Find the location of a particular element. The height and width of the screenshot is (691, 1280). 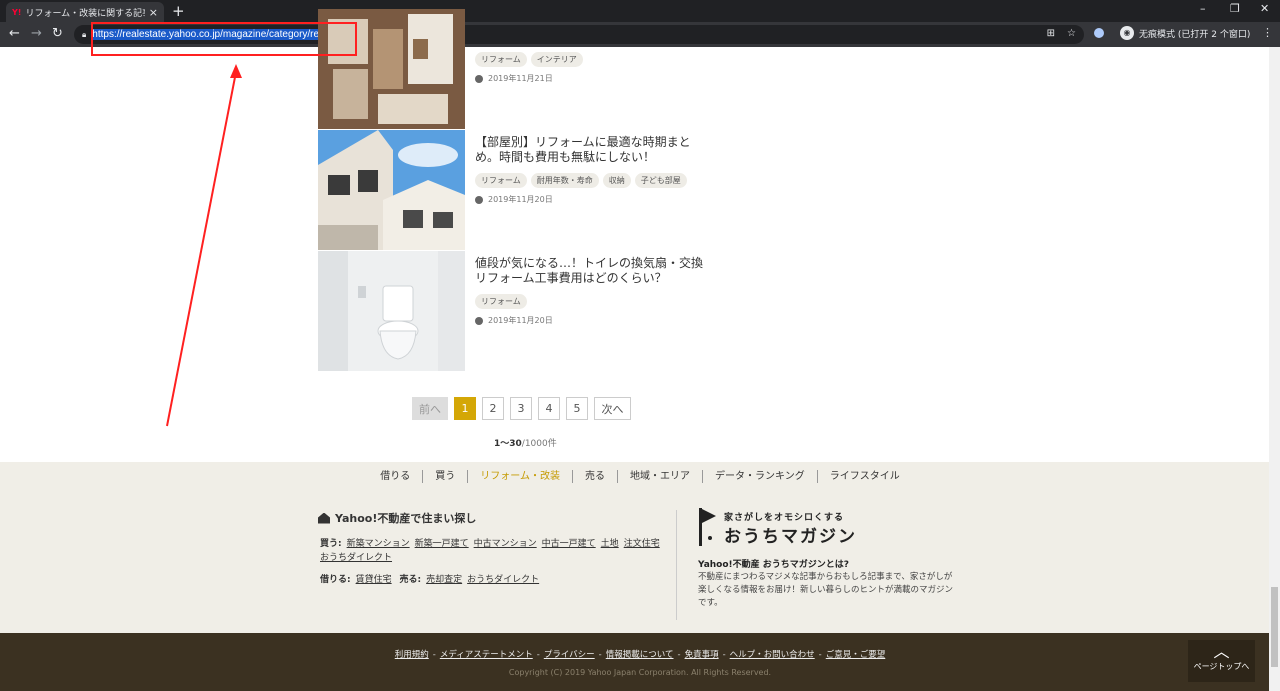

article-card: リフォーム インテリア 2019年11月21日 is located at coordinates (518, 69).